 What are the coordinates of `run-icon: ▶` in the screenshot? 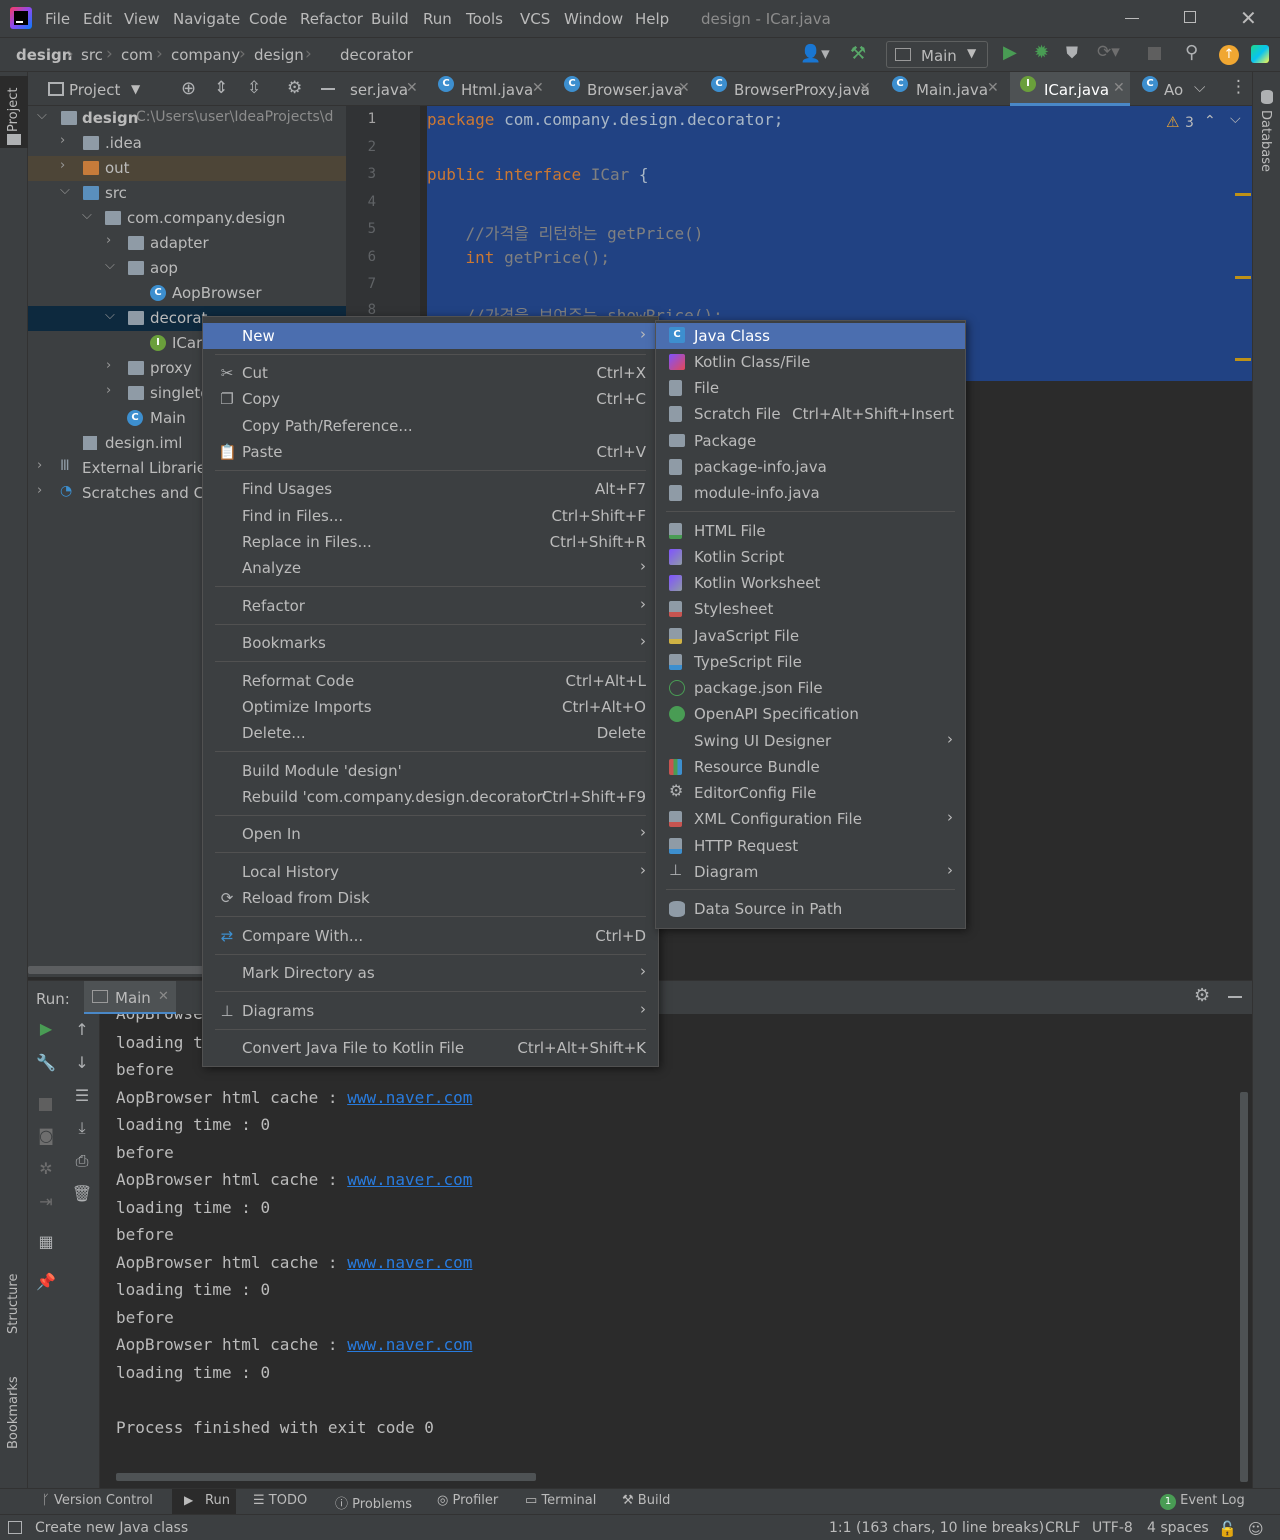 It's located at (1010, 52).